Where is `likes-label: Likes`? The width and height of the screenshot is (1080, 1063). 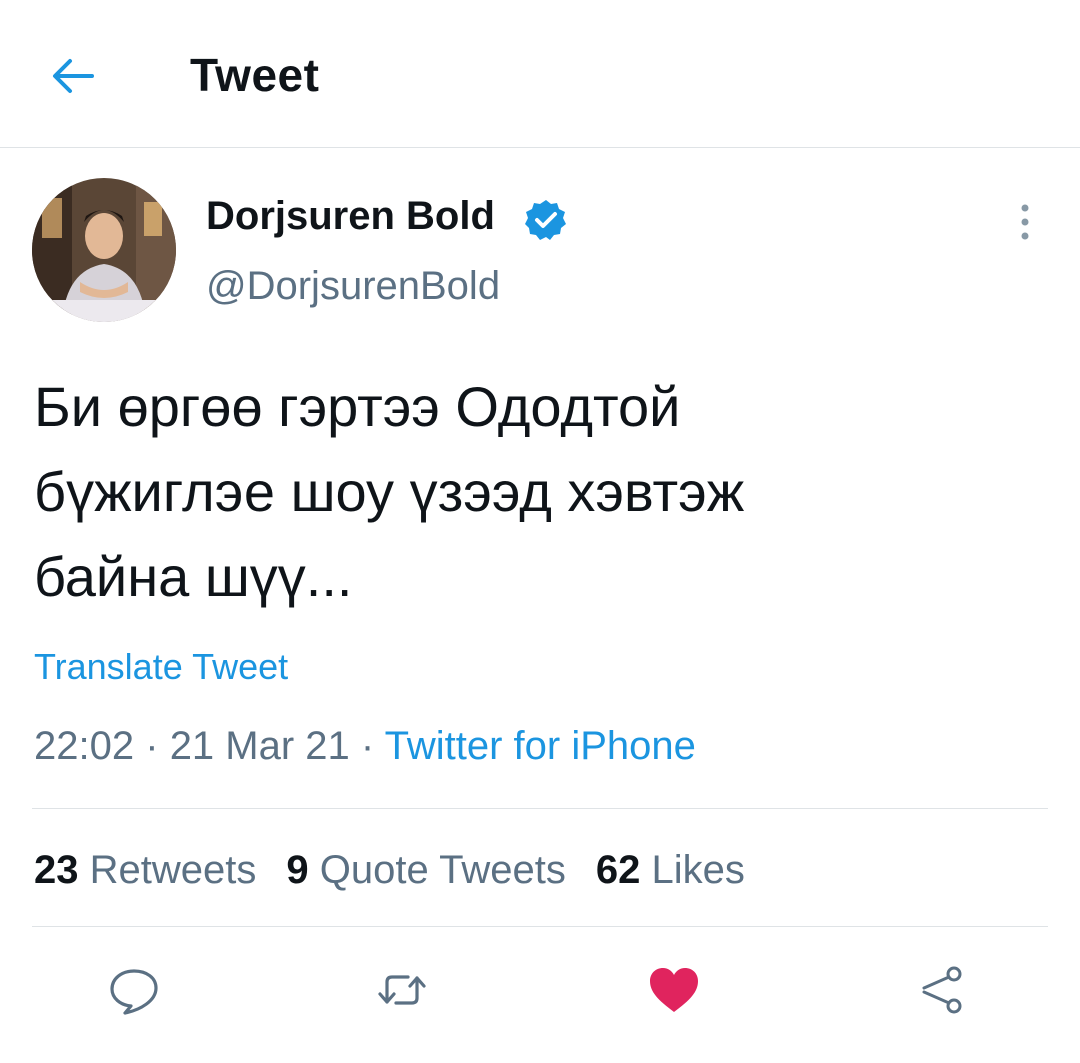 likes-label: Likes is located at coordinates (698, 870).